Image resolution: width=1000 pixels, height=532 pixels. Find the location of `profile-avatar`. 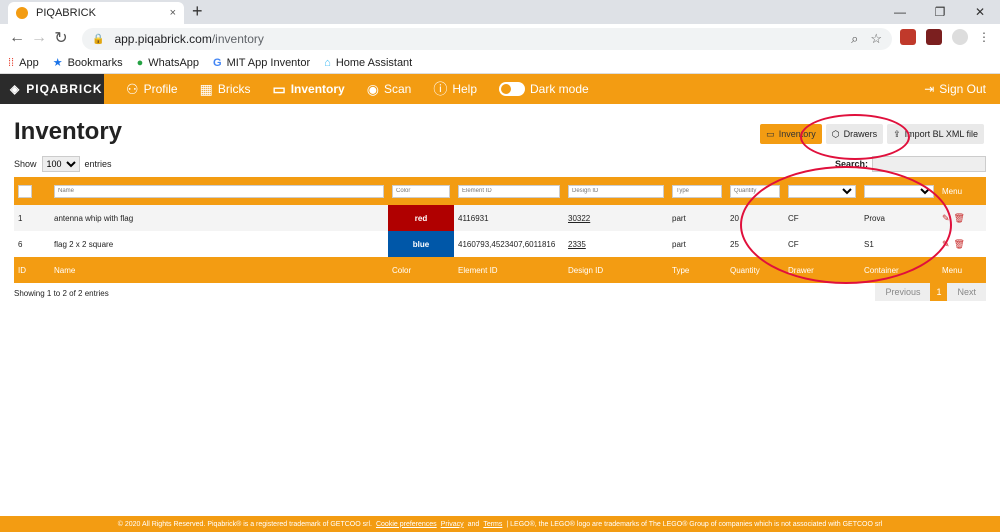

profile-avatar is located at coordinates (960, 37).